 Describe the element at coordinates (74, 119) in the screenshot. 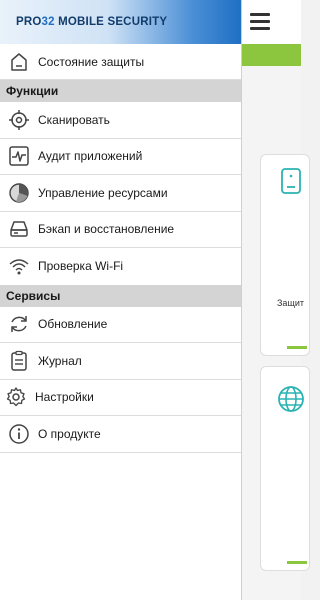

I see `menu-item-label: Сканировать` at that location.